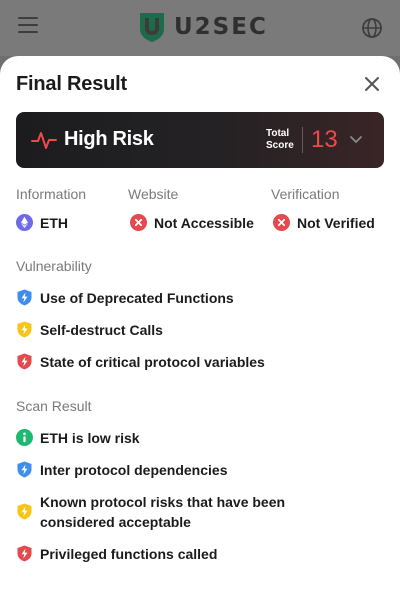 Image resolution: width=400 pixels, height=600 pixels. I want to click on top-app-bar: U2SEC, so click(200, 28).